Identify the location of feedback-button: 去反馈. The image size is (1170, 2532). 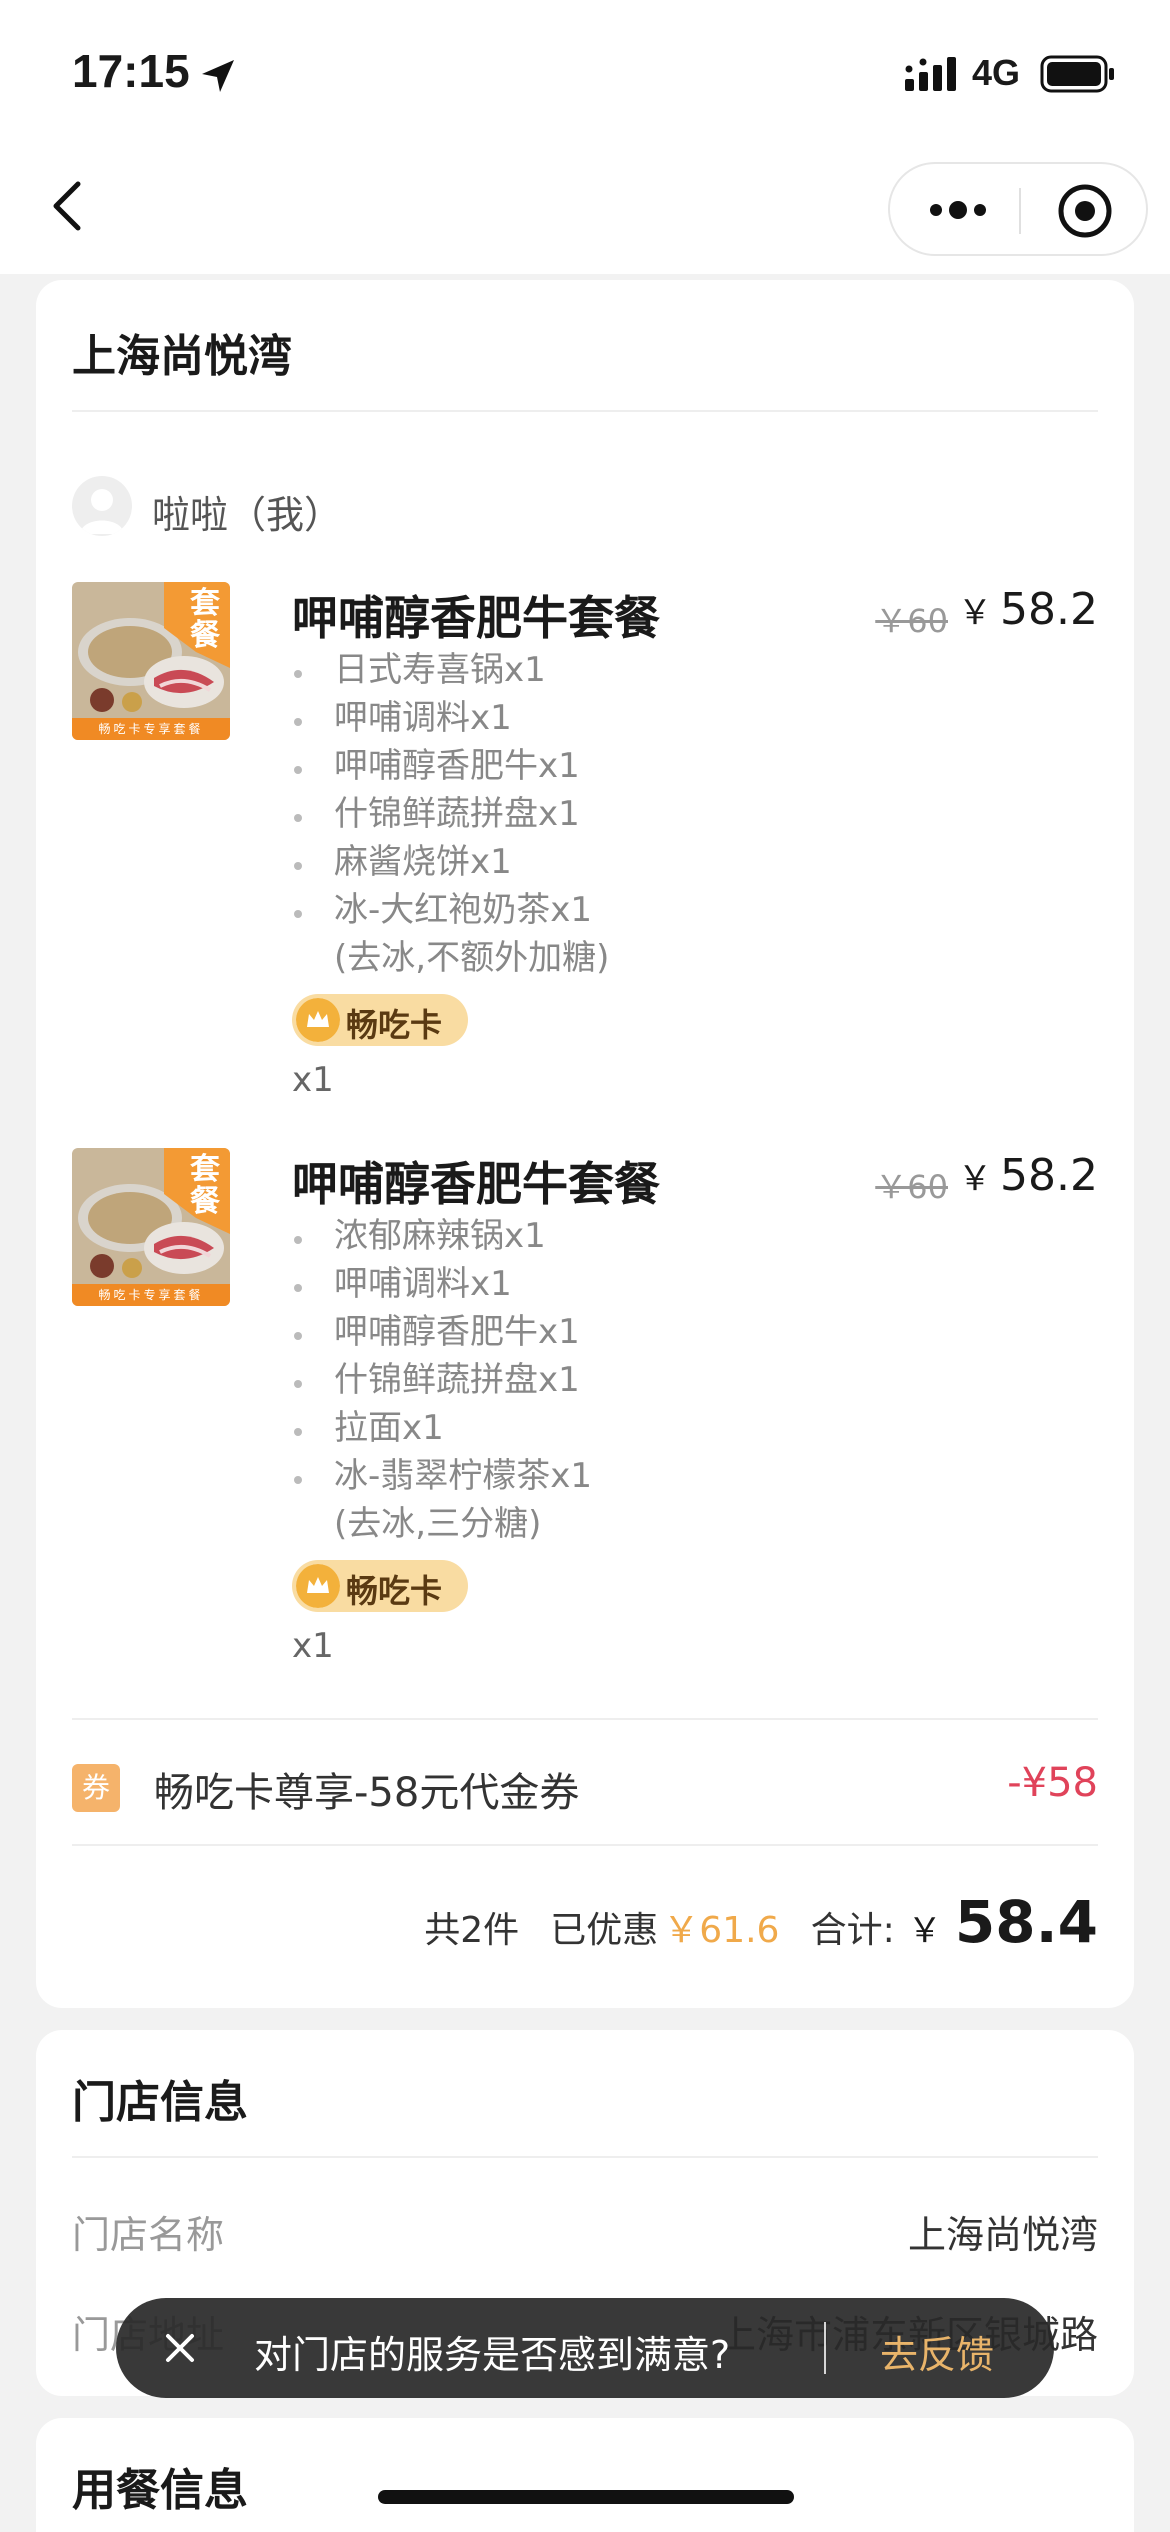
(937, 2351).